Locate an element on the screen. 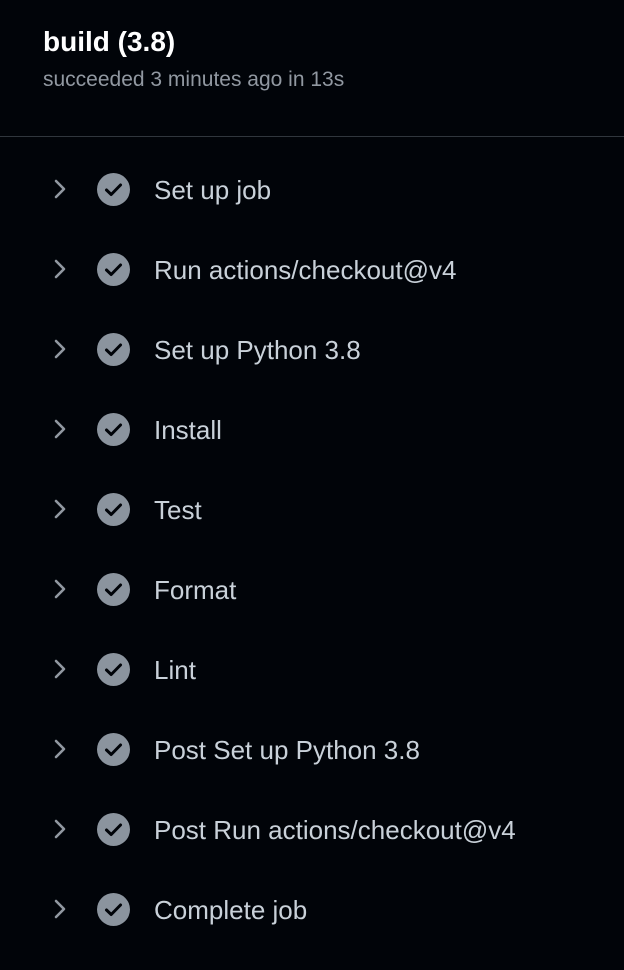  job-step: Post Run actions/checkout@v4 is located at coordinates (312, 829).